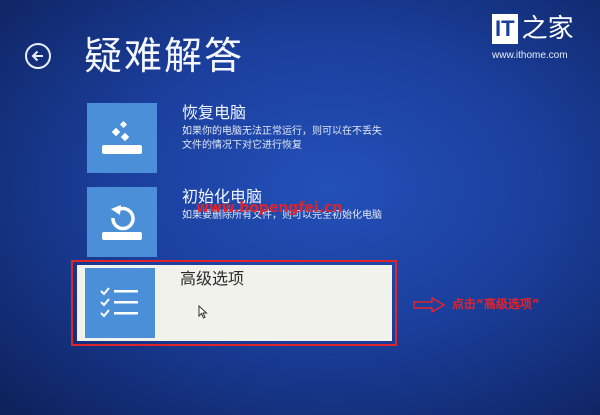 The image size is (600, 415). What do you see at coordinates (164, 56) in the screenshot?
I see `page-title: 疑难解答` at bounding box center [164, 56].